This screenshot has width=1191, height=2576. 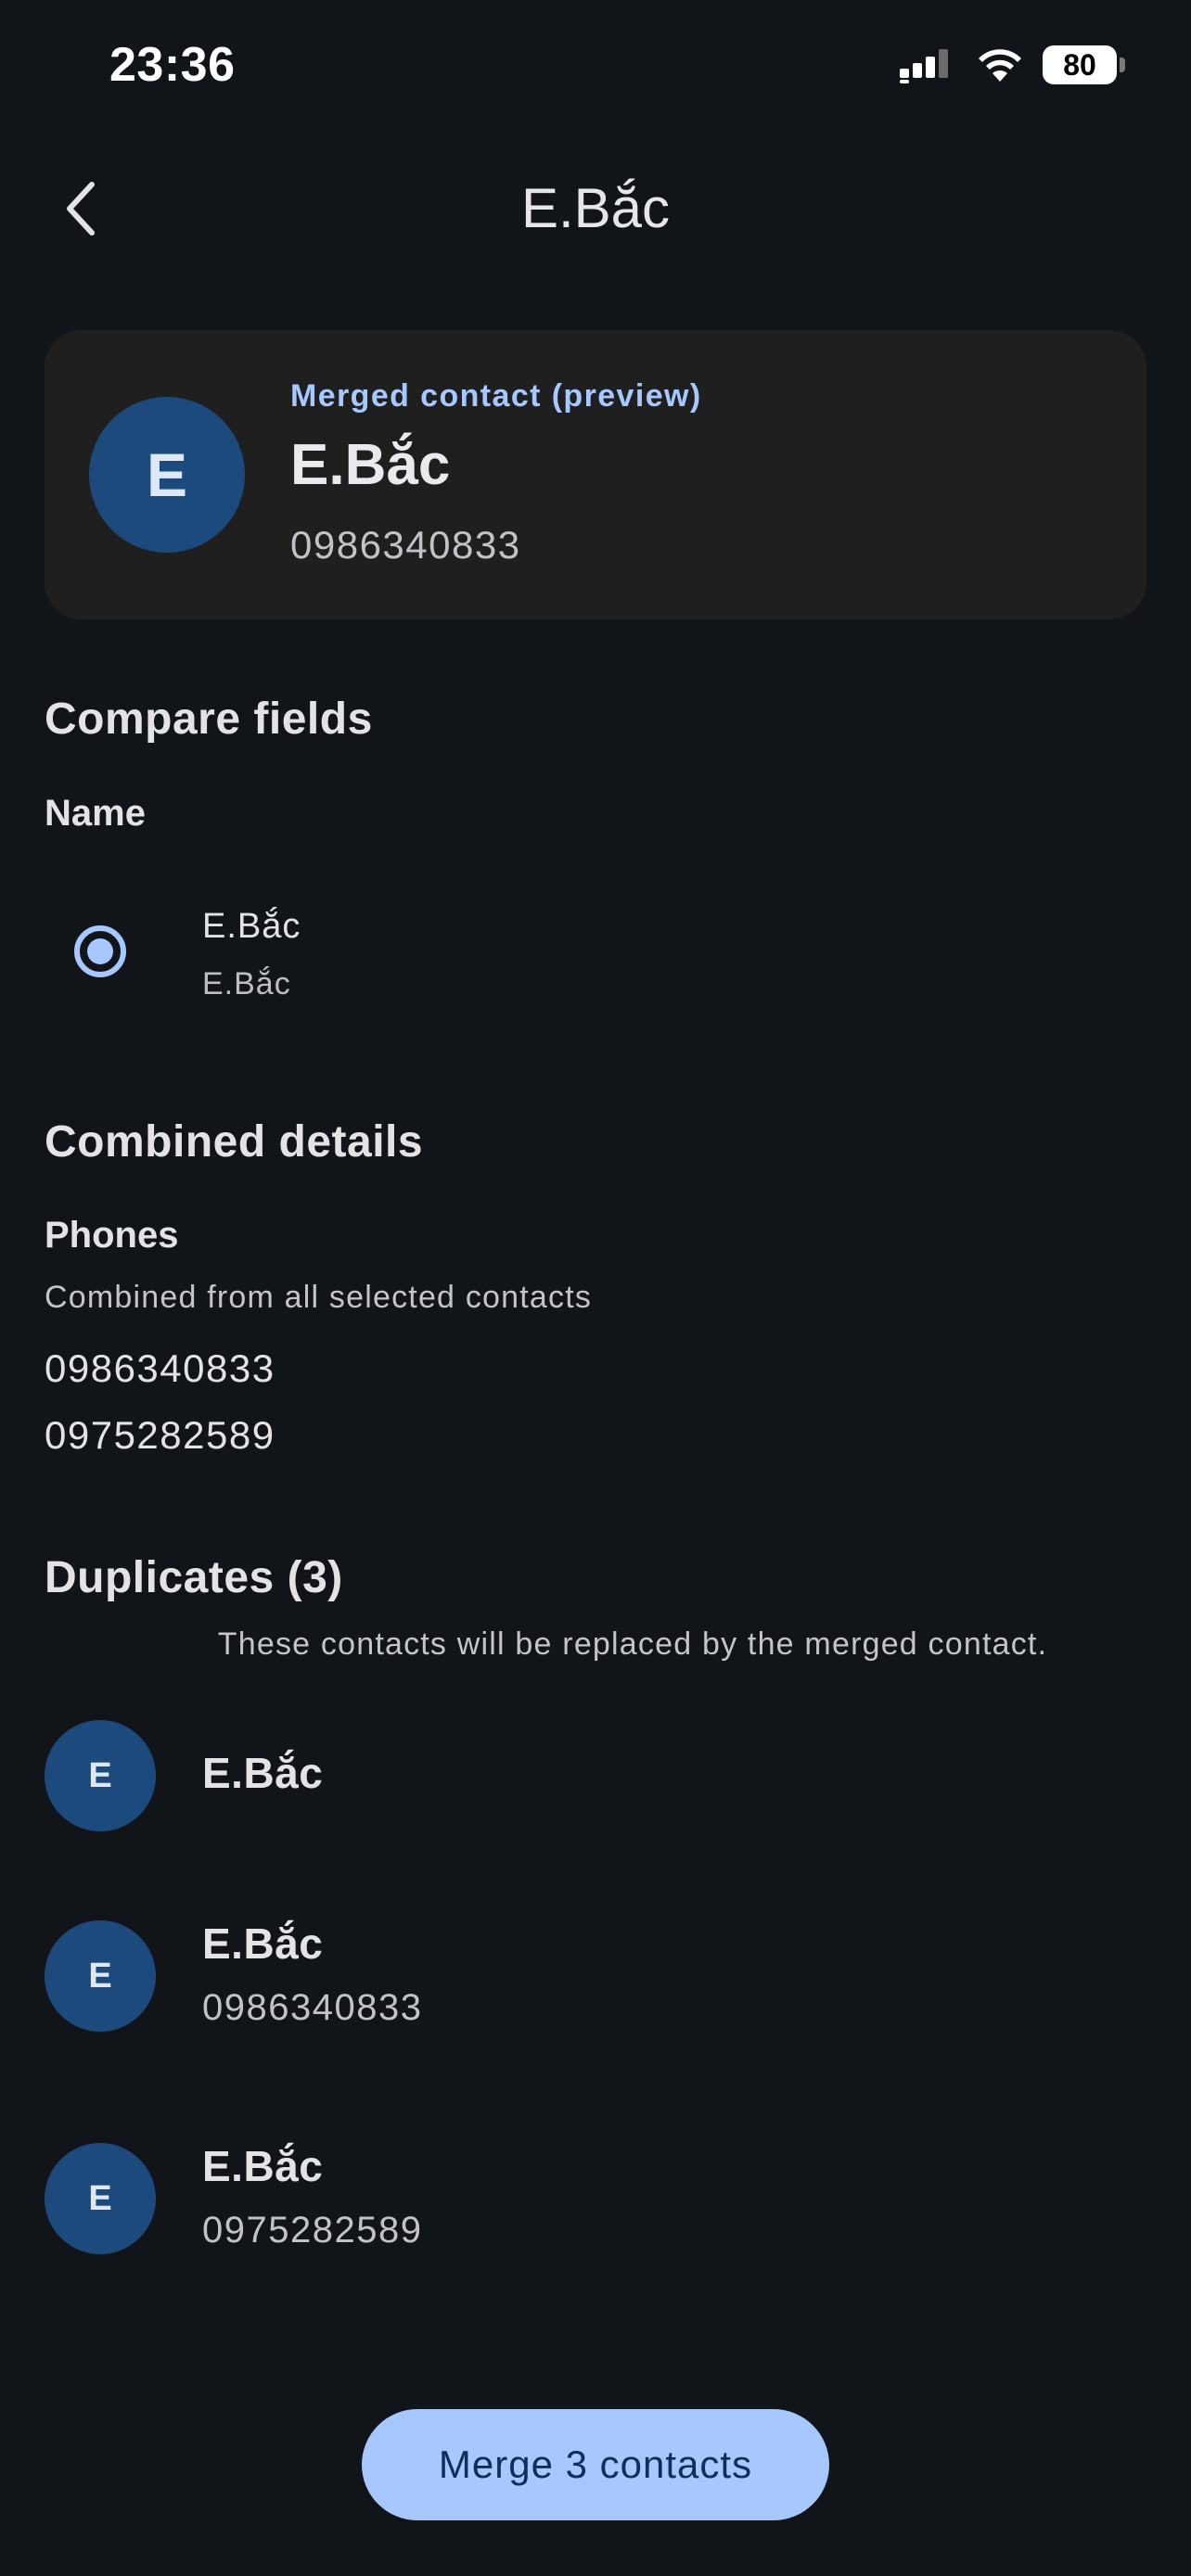 I want to click on preview-phone: 0986340833, so click(x=405, y=545).